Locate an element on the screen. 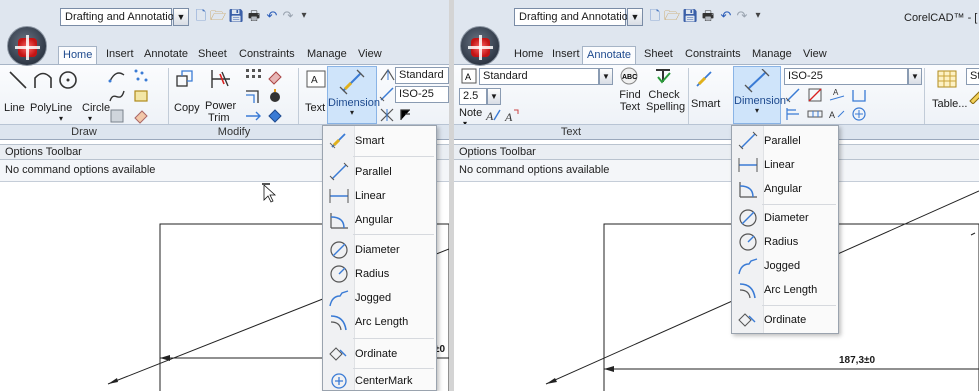  continue-dimension-icon is located at coordinates (815, 114).